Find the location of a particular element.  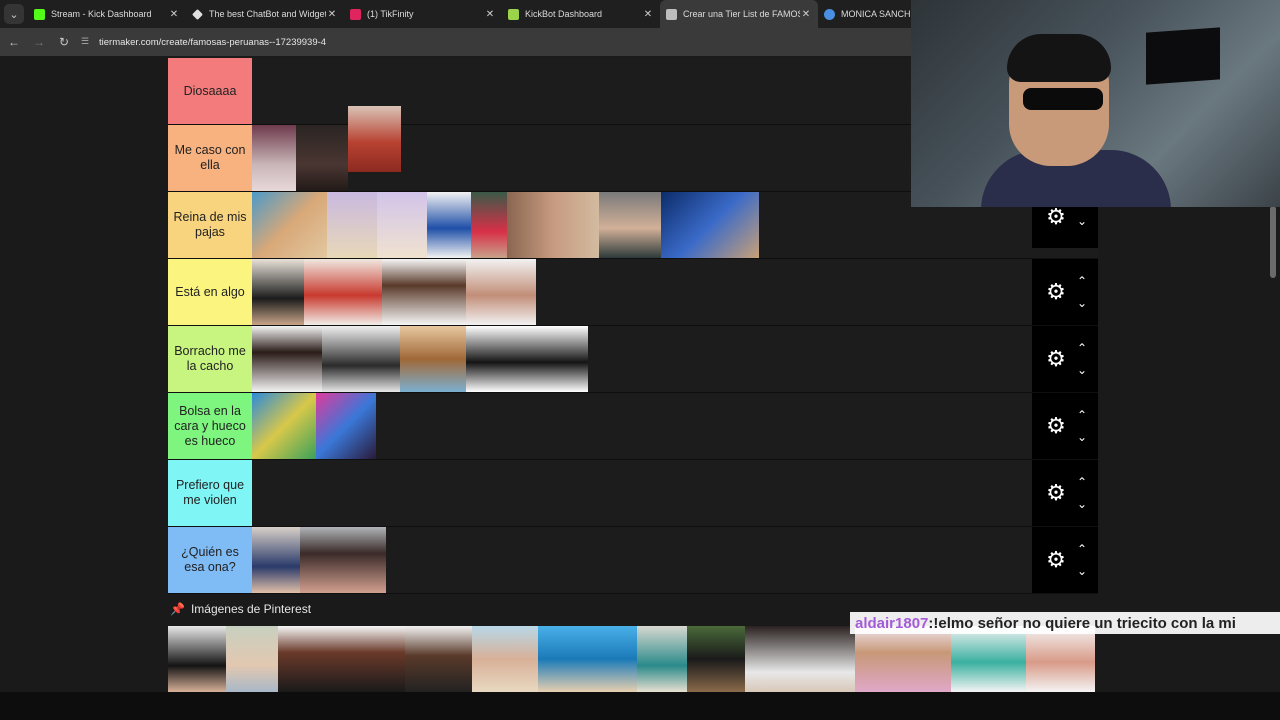

kick-icon is located at coordinates (39, 14).